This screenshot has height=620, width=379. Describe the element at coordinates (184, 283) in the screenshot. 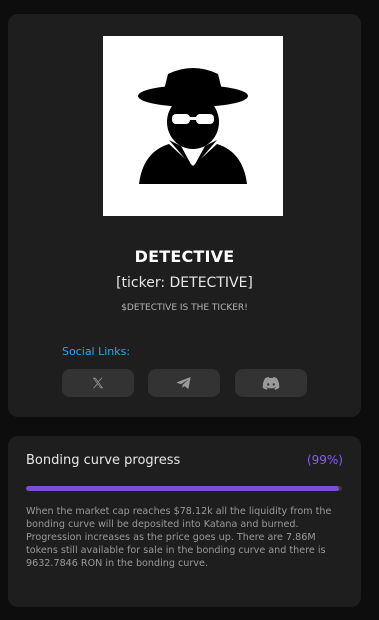

I see `token-ticker: [ticker: DETECTIVE]` at that location.